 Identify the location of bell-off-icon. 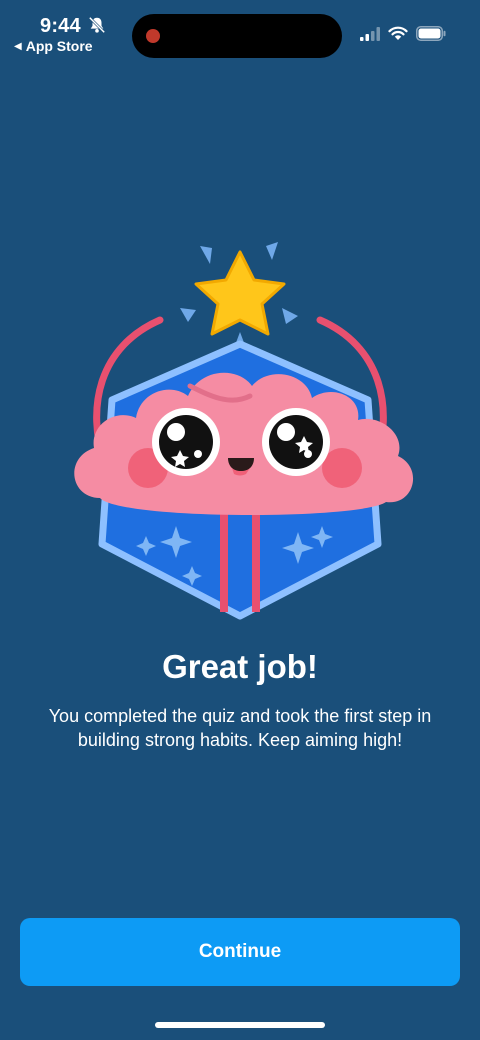
(97, 25).